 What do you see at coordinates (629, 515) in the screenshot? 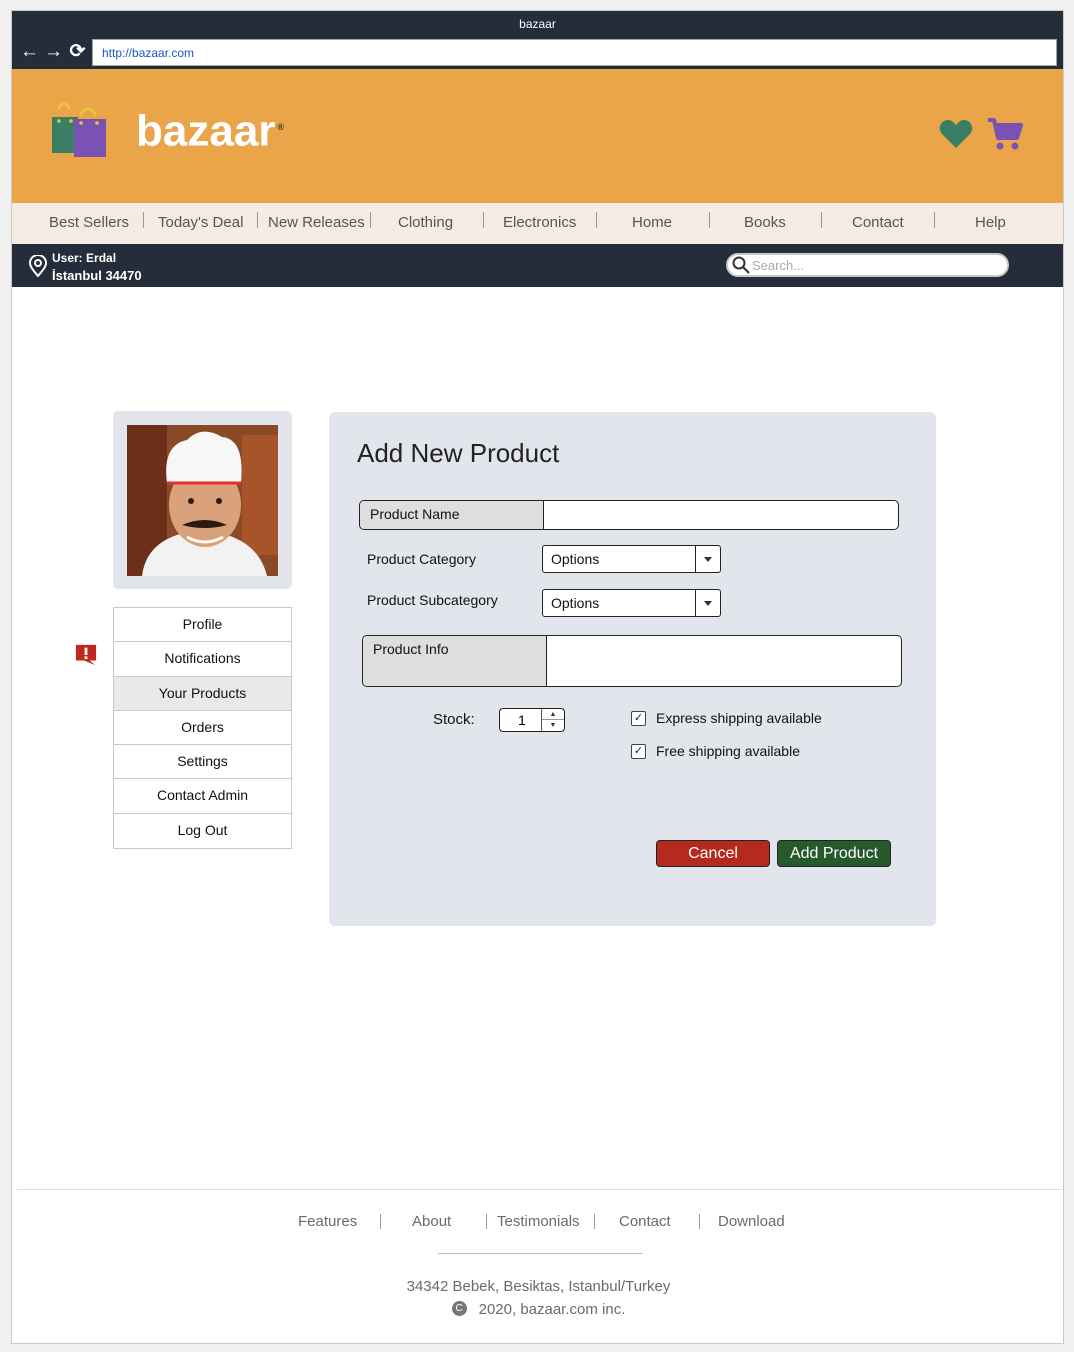
I see `product-name-field: Product Name` at bounding box center [629, 515].